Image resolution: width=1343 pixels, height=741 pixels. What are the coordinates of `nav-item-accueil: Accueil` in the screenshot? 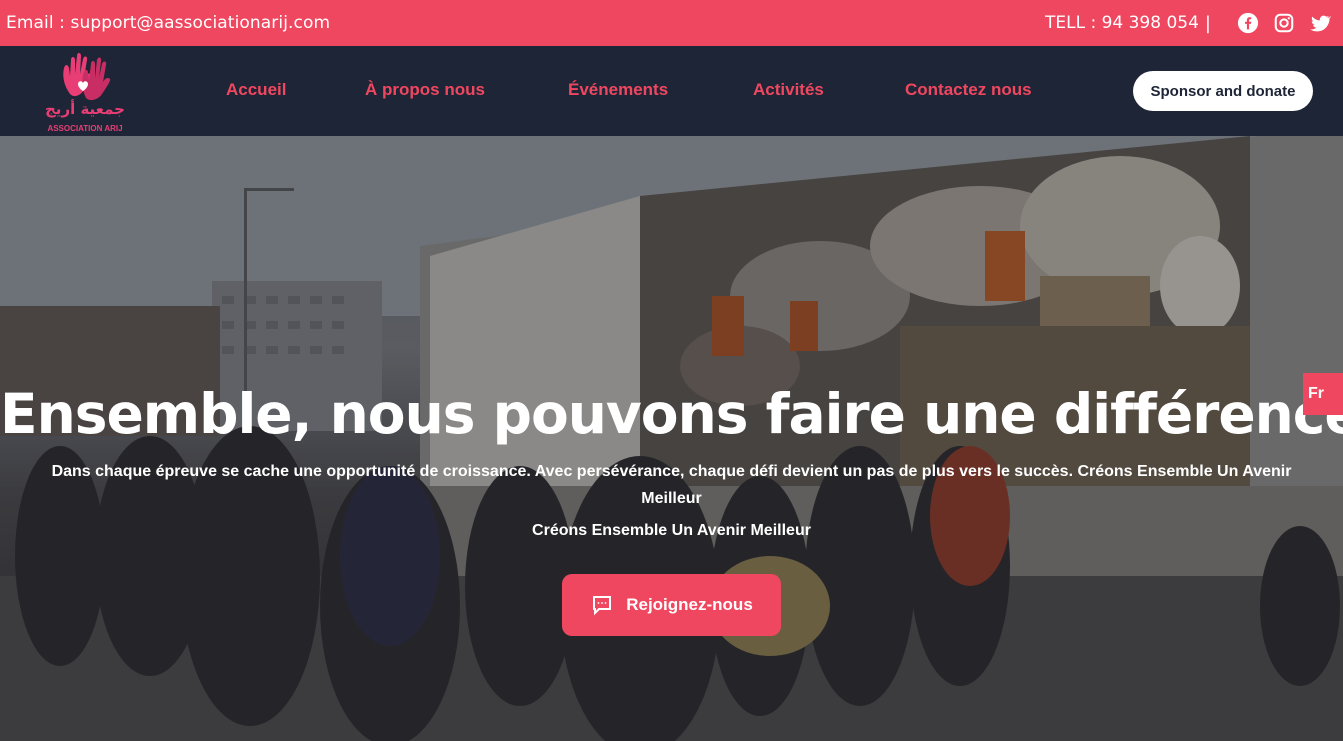 It's located at (256, 90).